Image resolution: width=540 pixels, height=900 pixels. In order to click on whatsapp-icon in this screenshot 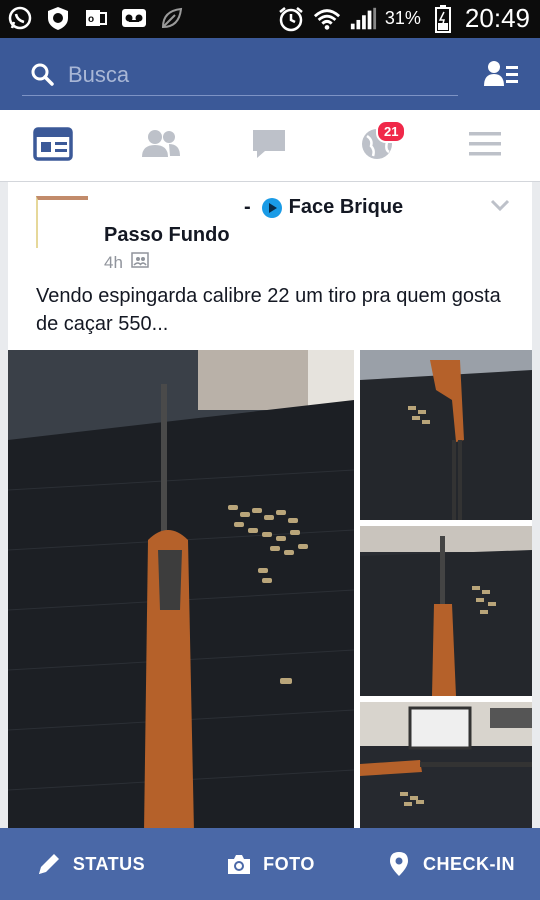, I will do `click(20, 18)`.